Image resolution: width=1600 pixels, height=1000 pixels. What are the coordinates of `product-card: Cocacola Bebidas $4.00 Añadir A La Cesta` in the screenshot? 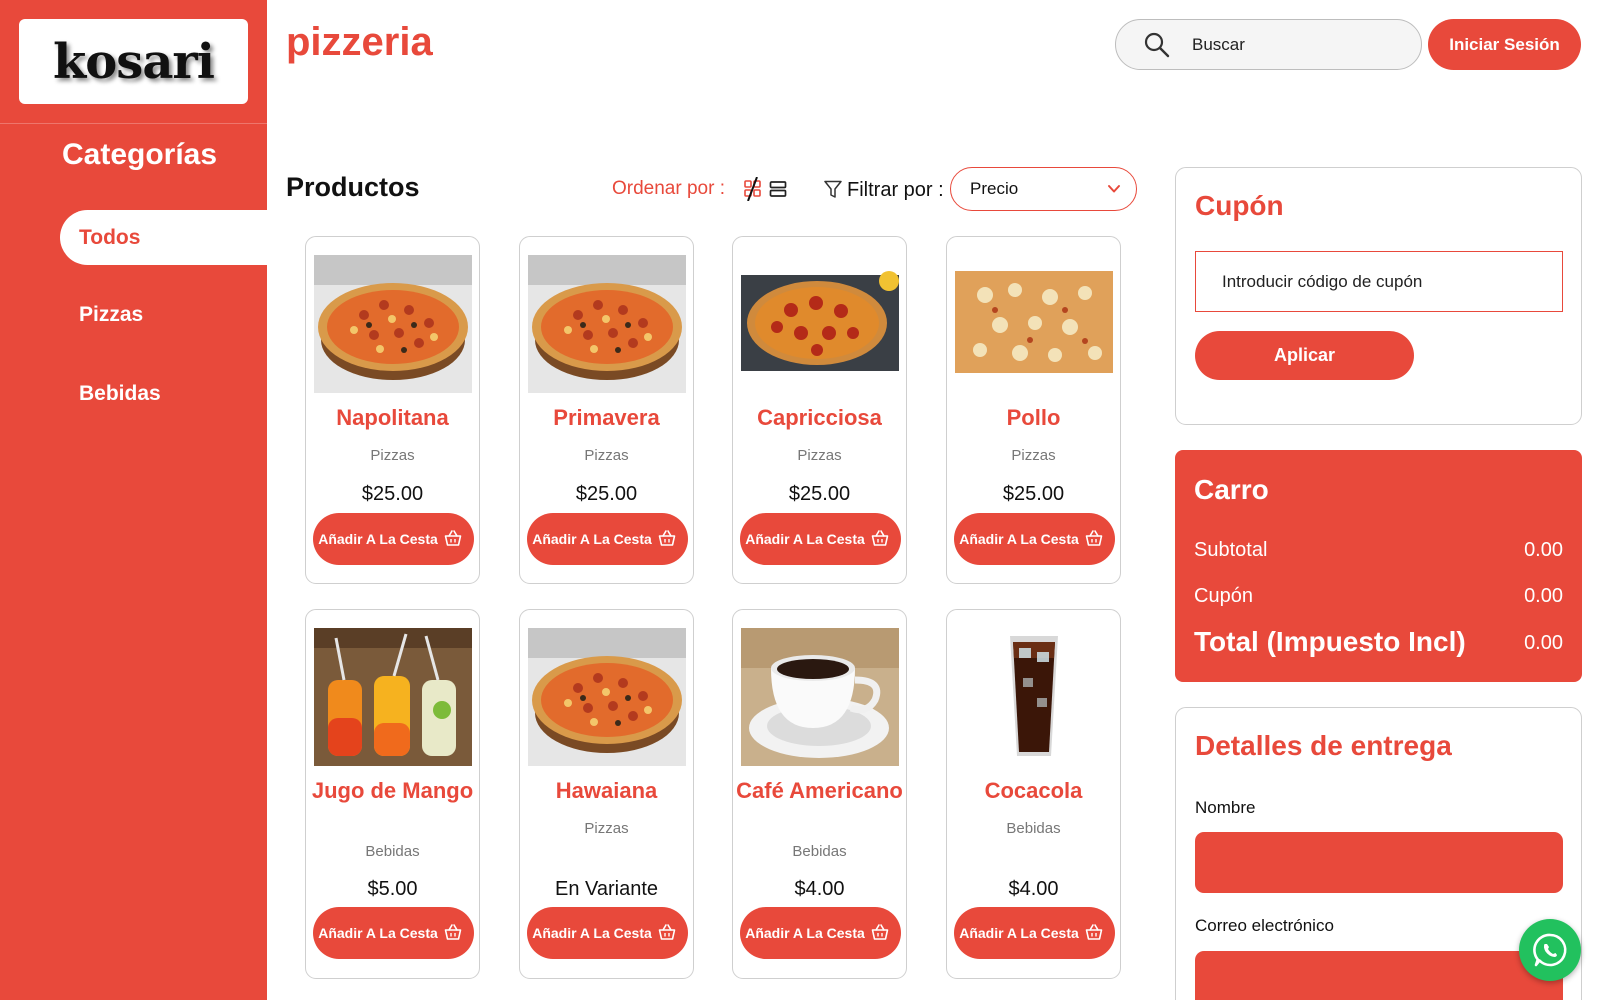 It's located at (1033, 794).